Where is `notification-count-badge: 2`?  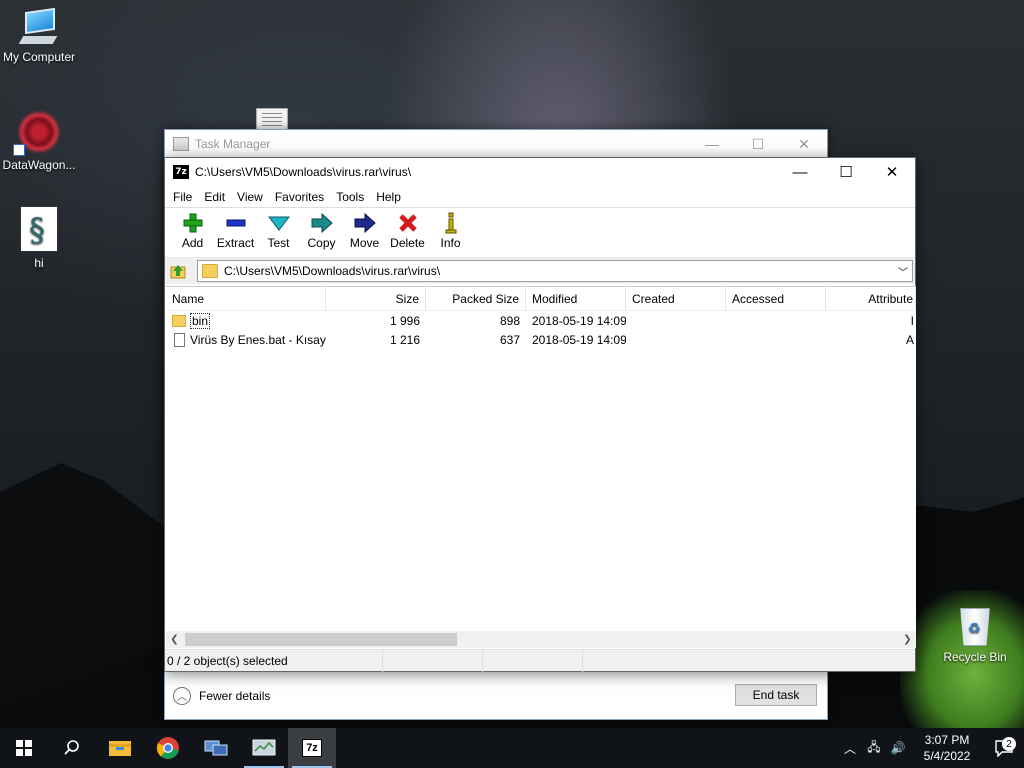
notification-count-badge: 2 is located at coordinates (1009, 744).